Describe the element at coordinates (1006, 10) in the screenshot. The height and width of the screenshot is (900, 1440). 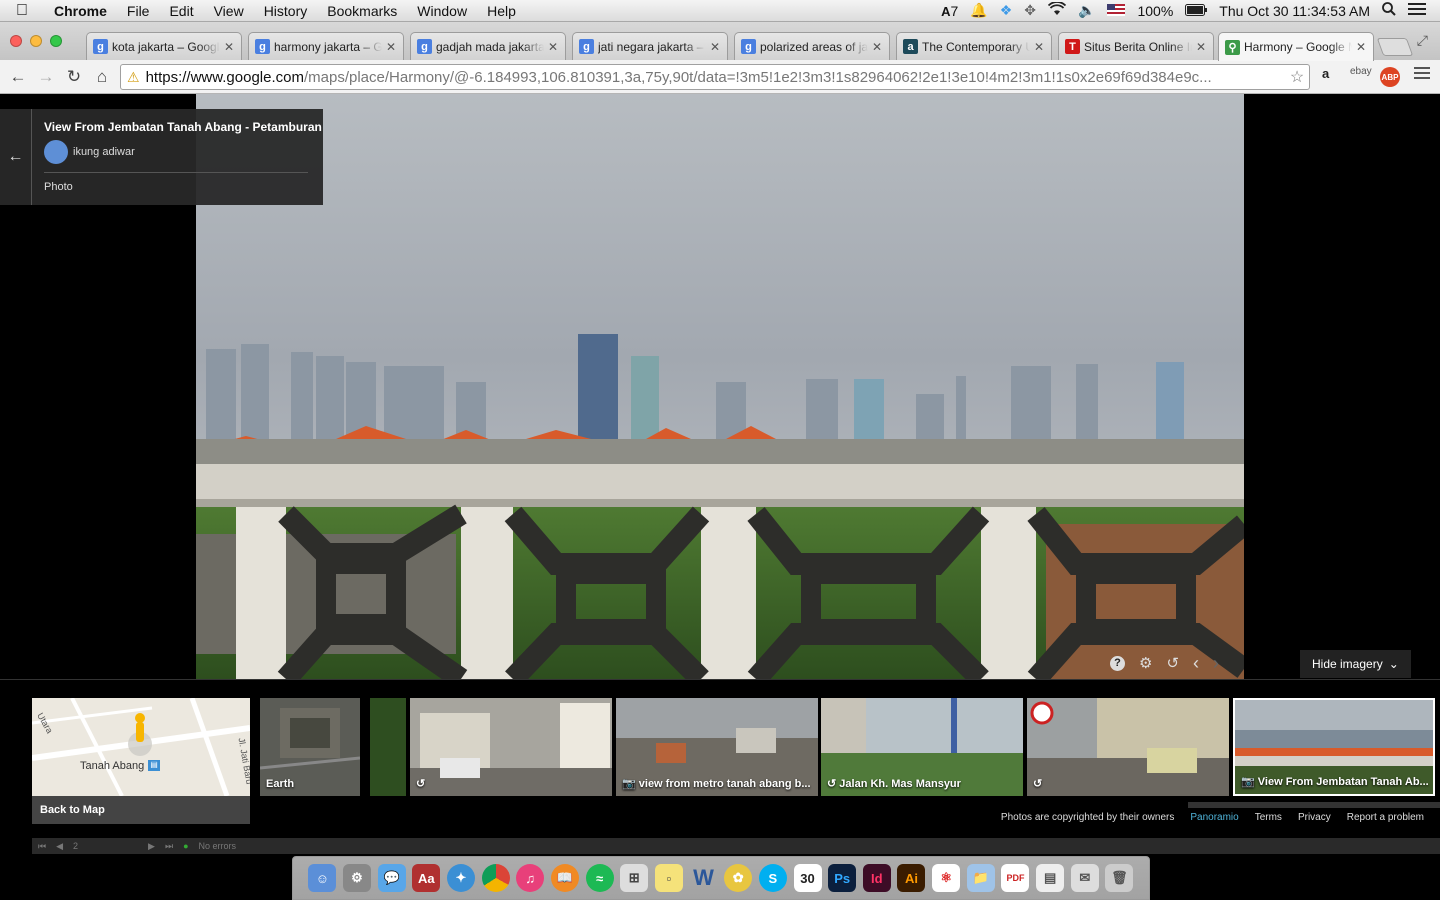
I see `dropbox-icon: ❖` at that location.